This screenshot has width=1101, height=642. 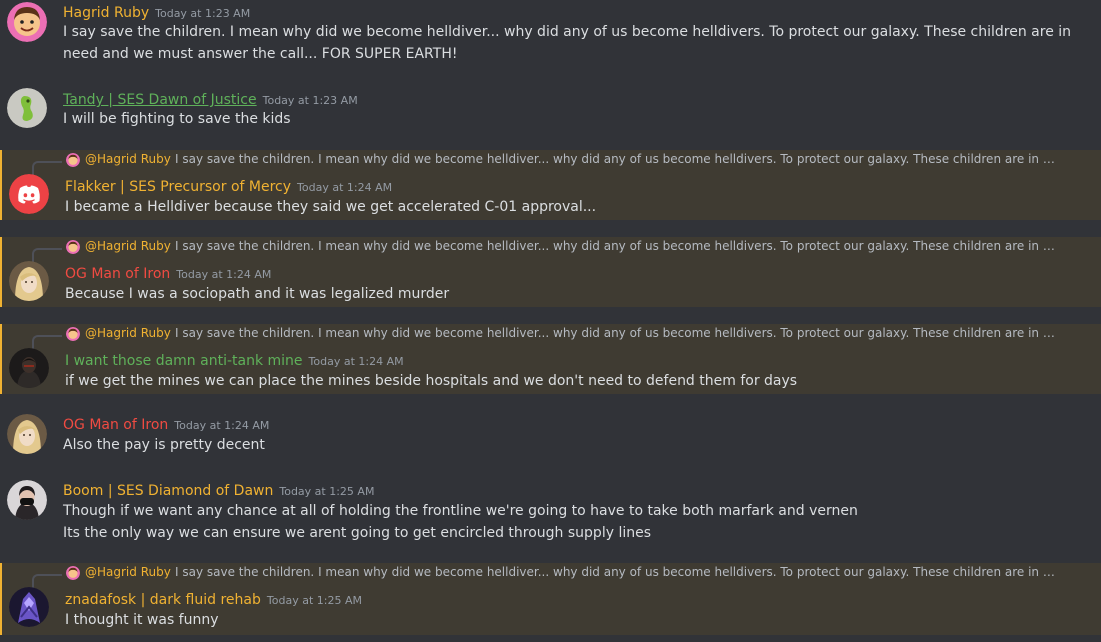 What do you see at coordinates (27, 108) in the screenshot?
I see `green-creature-avatar` at bounding box center [27, 108].